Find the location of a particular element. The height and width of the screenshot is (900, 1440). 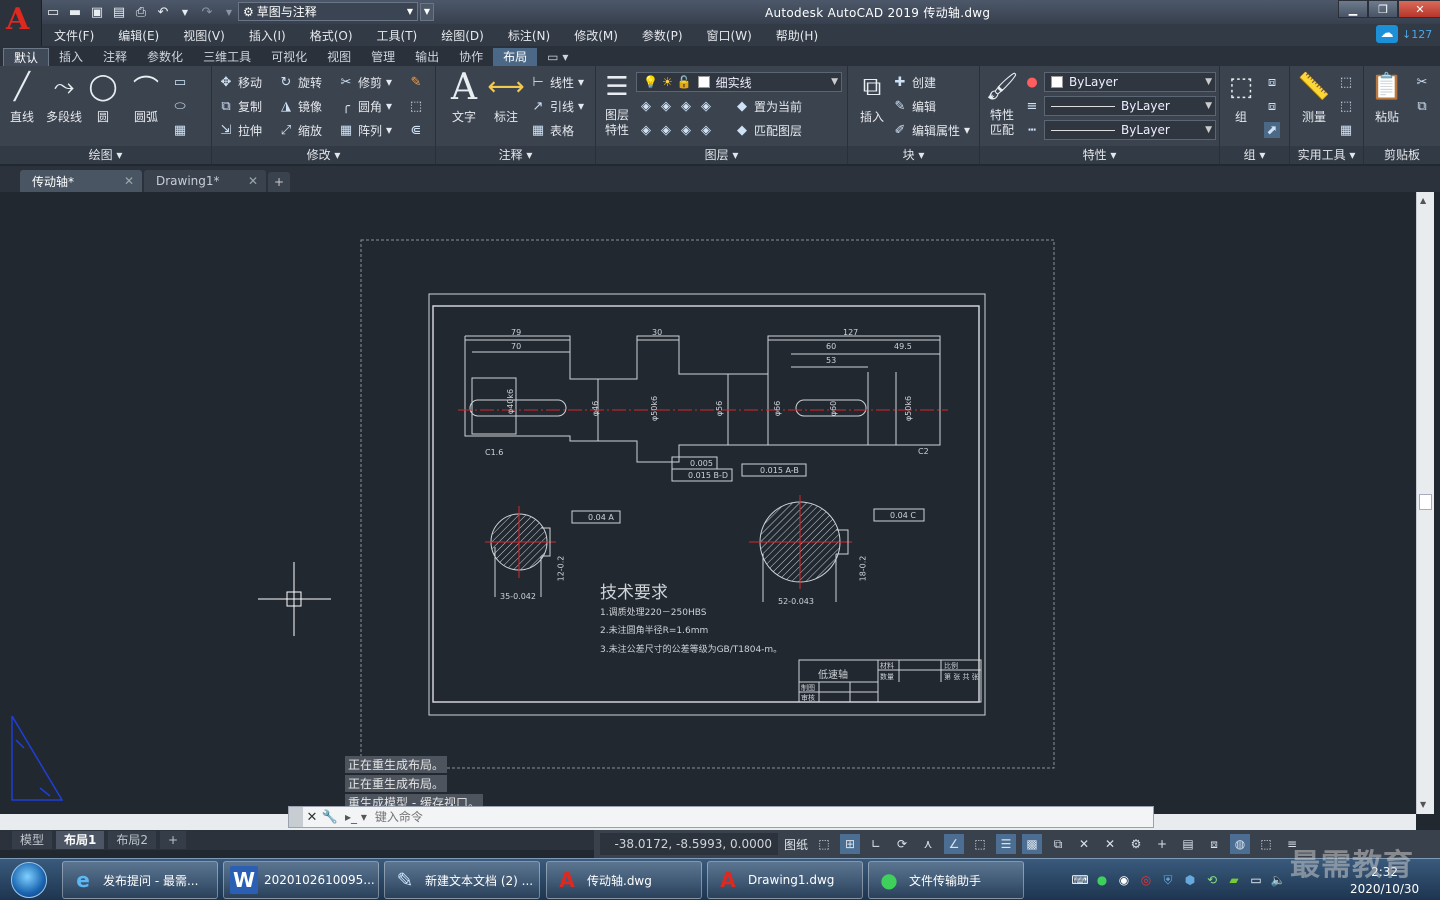

panel-title-draw: 绘图 ▾ is located at coordinates (105, 155).